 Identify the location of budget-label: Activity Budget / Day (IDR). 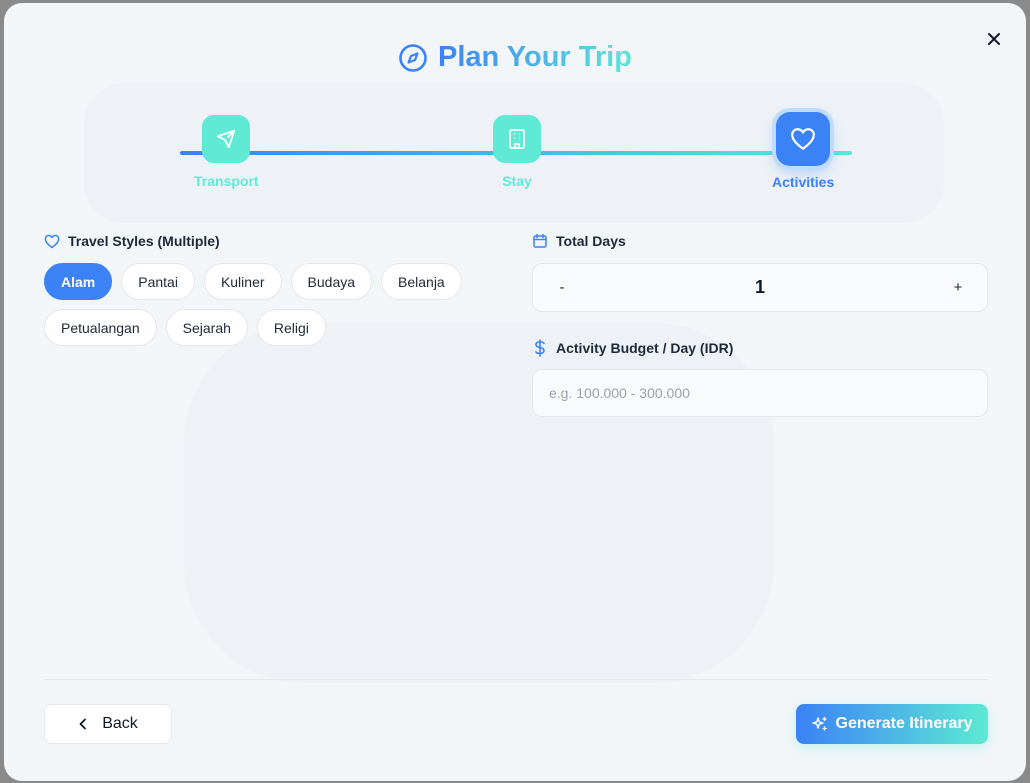
(632, 348).